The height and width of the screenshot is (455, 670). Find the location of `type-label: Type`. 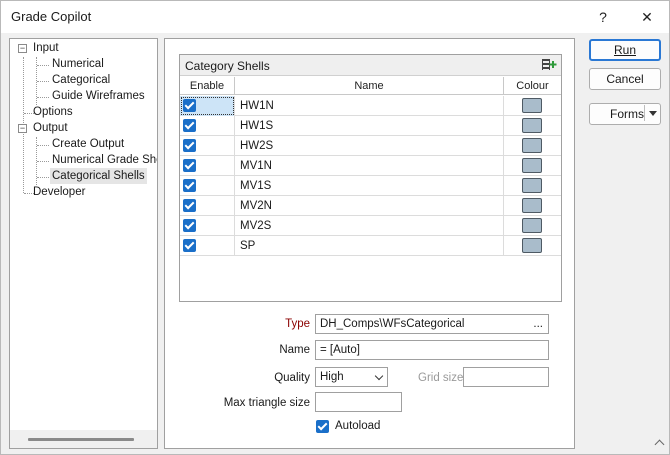

type-label: Type is located at coordinates (297, 324).